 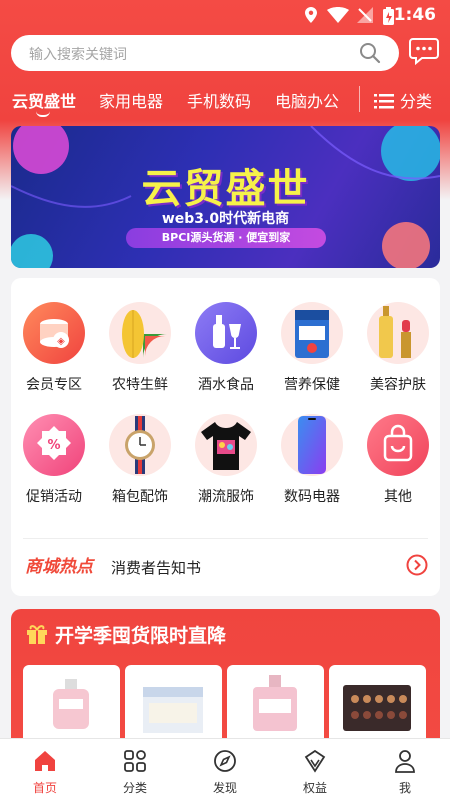 What do you see at coordinates (59, 567) in the screenshot?
I see `notice-logo: 商城热点` at bounding box center [59, 567].